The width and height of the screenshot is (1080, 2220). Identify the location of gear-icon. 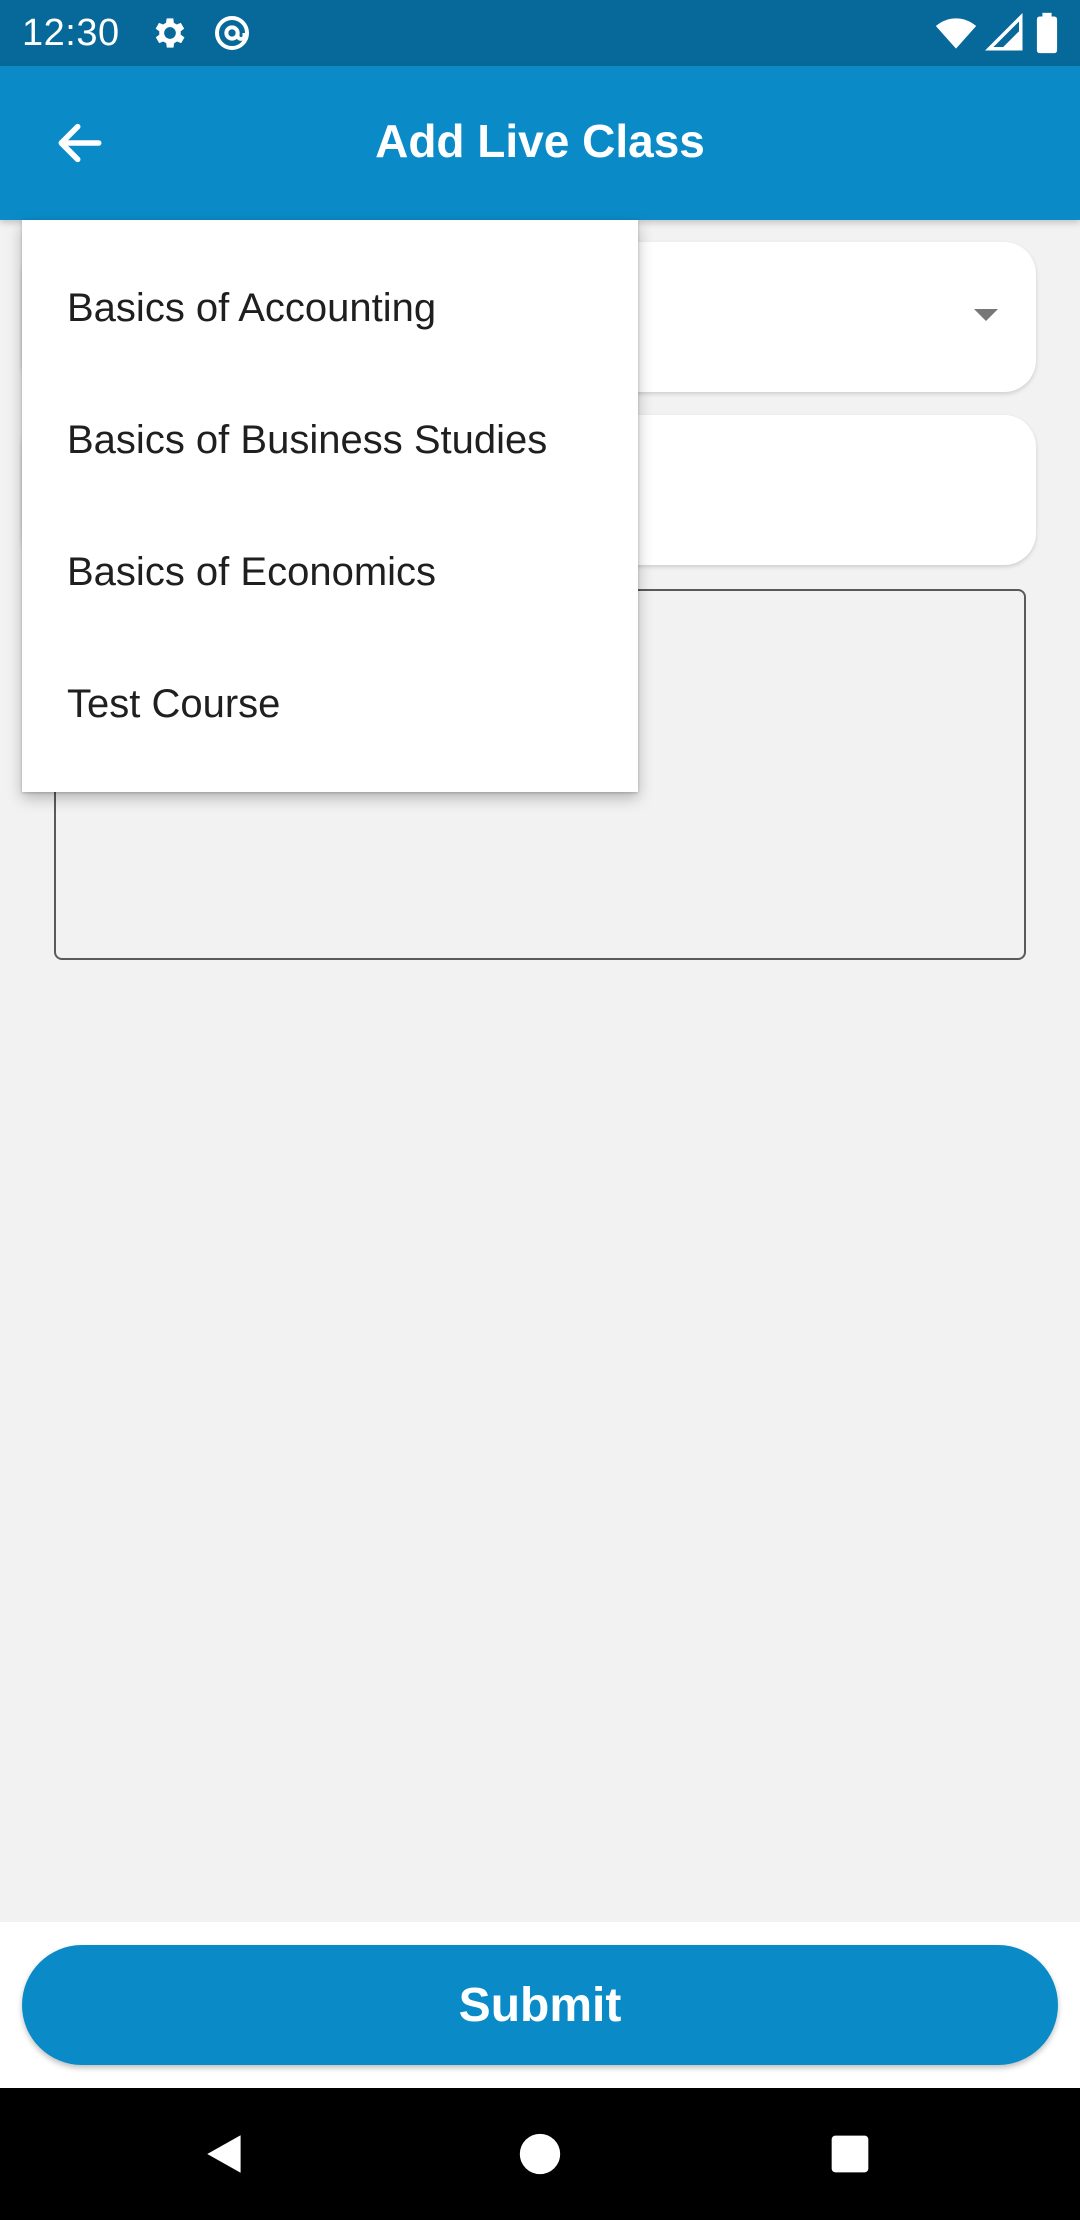
(170, 33).